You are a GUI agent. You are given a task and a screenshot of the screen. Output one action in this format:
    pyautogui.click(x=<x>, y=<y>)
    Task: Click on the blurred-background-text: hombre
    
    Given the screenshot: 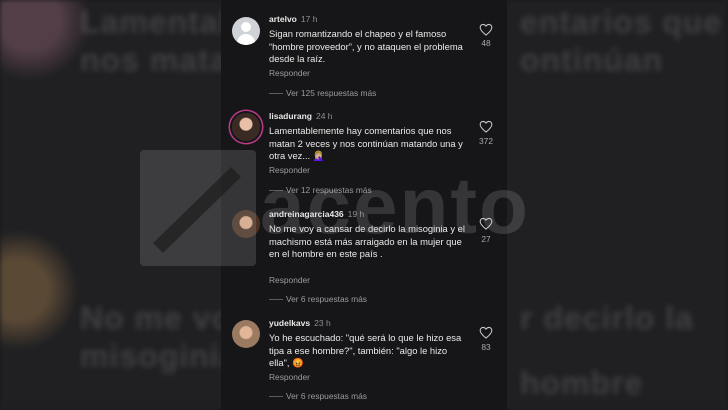 What is the action you would take?
    pyautogui.click(x=582, y=383)
    